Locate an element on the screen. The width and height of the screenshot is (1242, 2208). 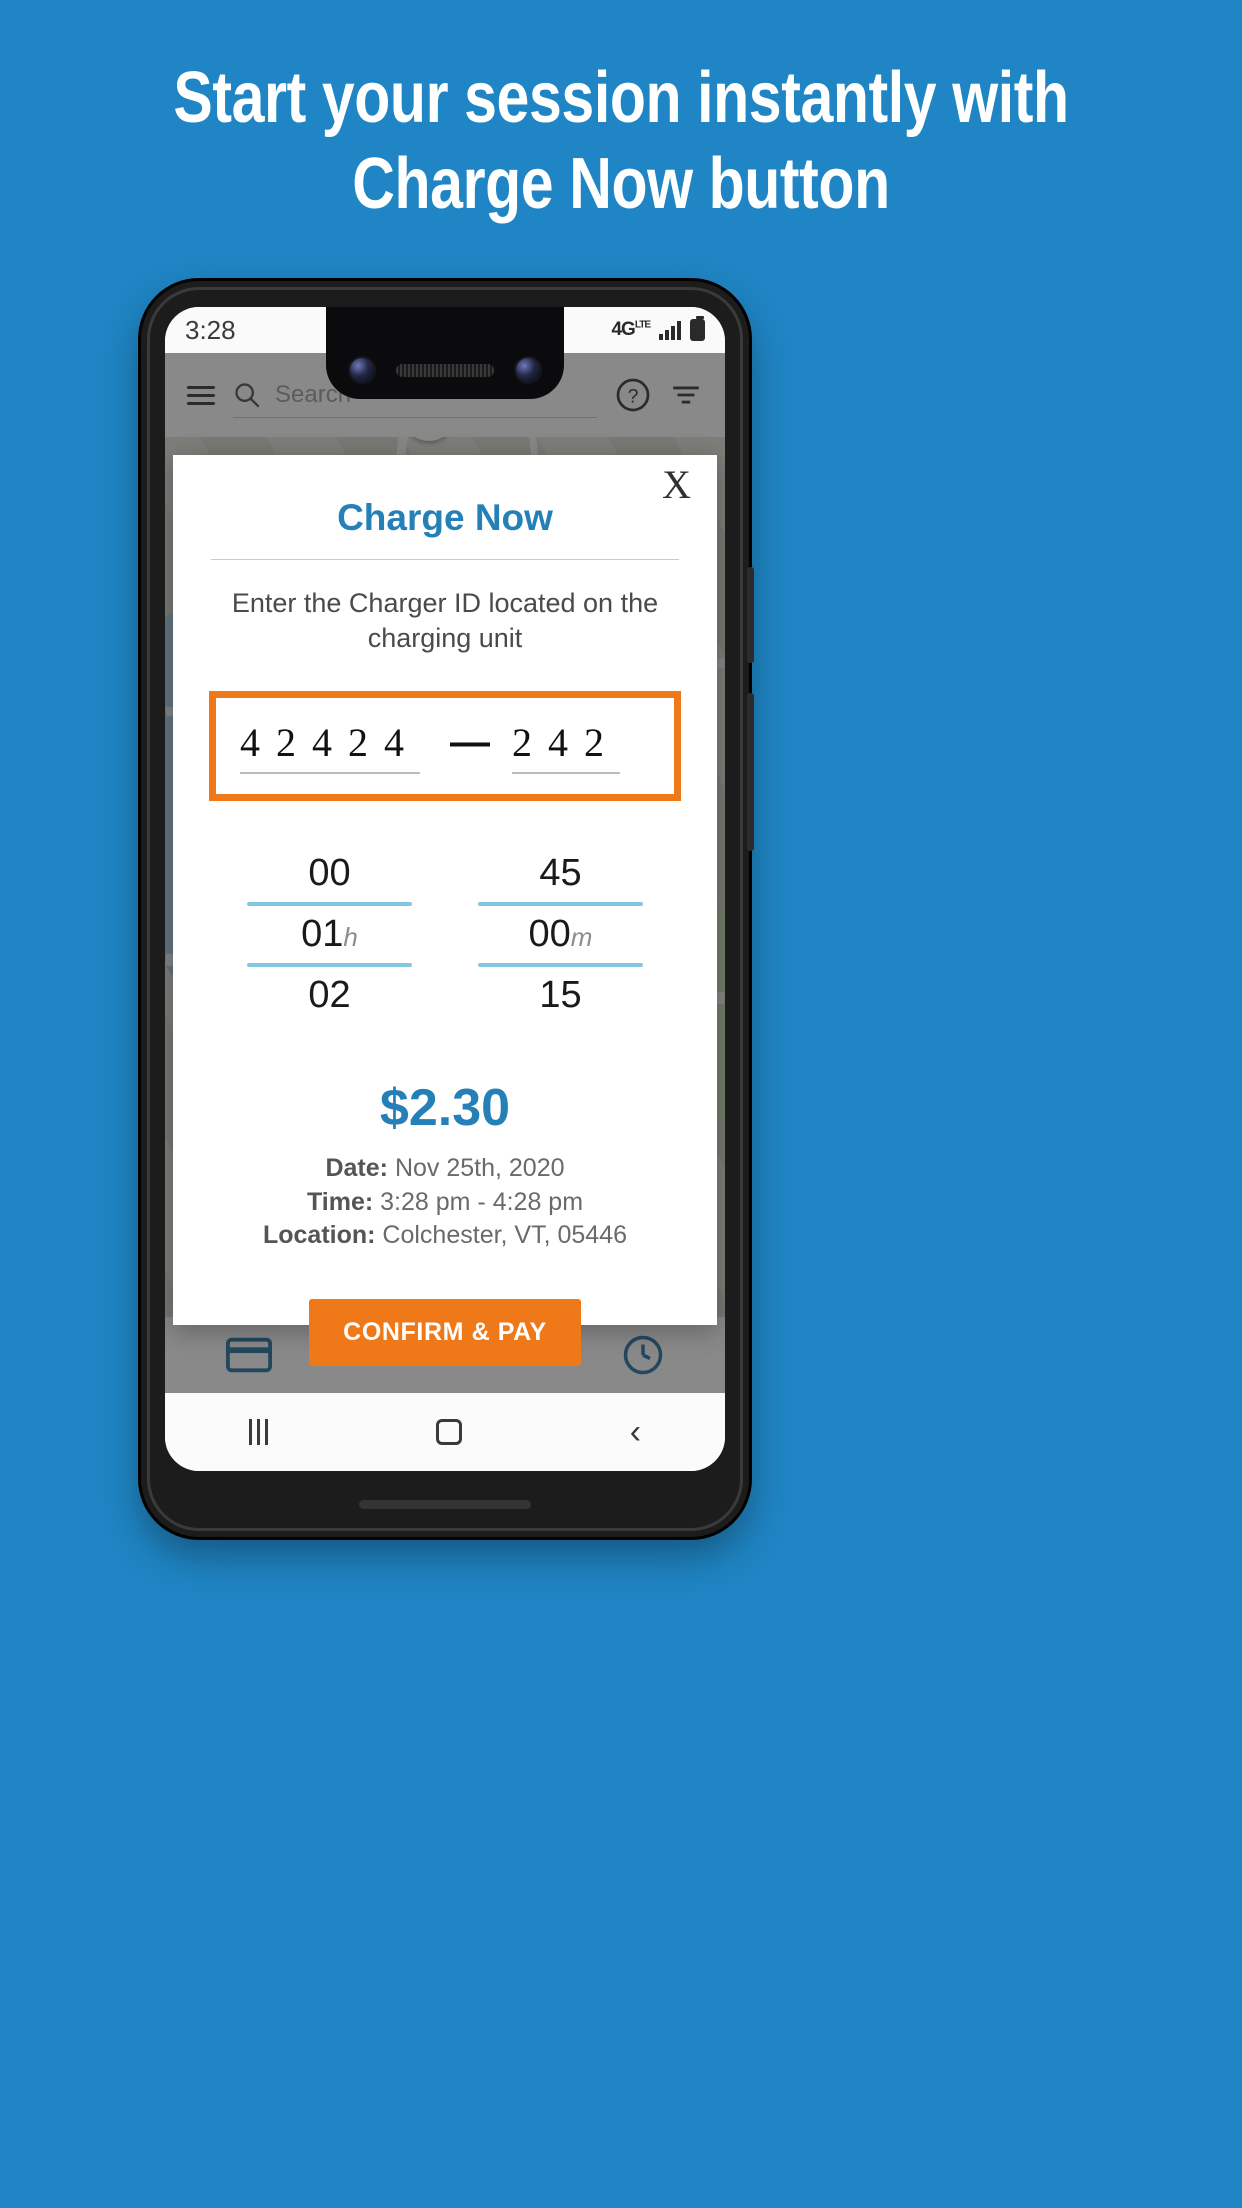
hours-picker: 00 01h 02 is located at coordinates (329, 934).